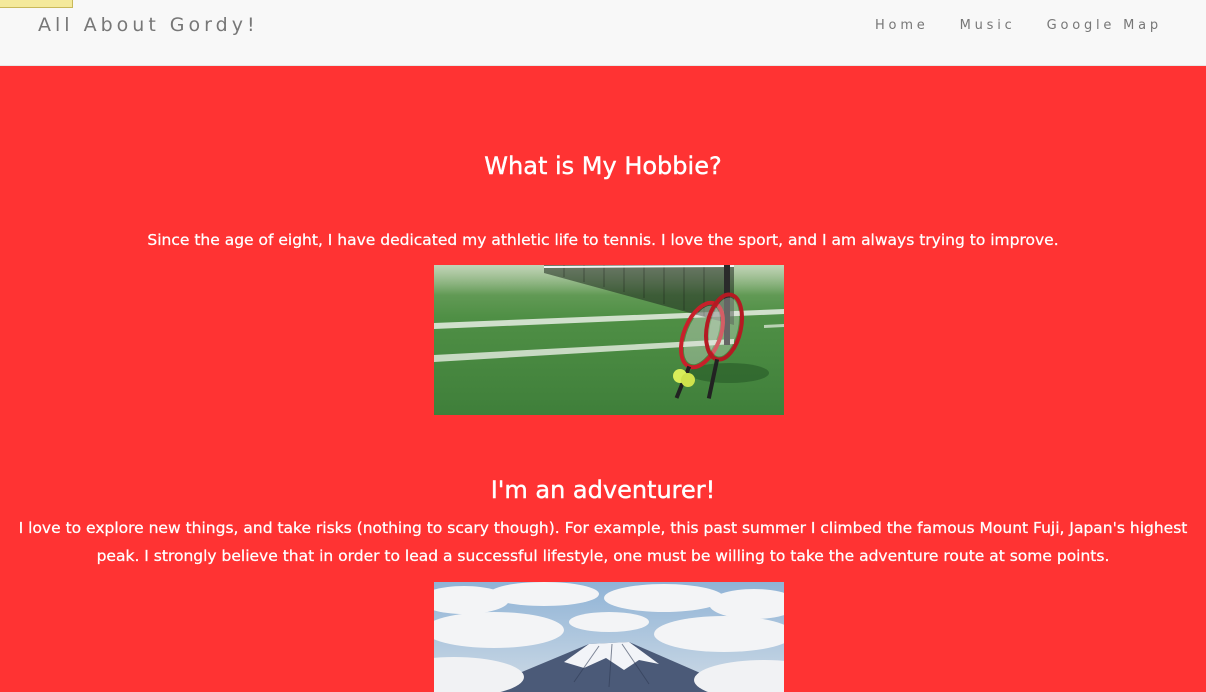 The width and height of the screenshot is (1206, 692). What do you see at coordinates (148, 25) in the screenshot?
I see `brand-link: All About Gordy!` at bounding box center [148, 25].